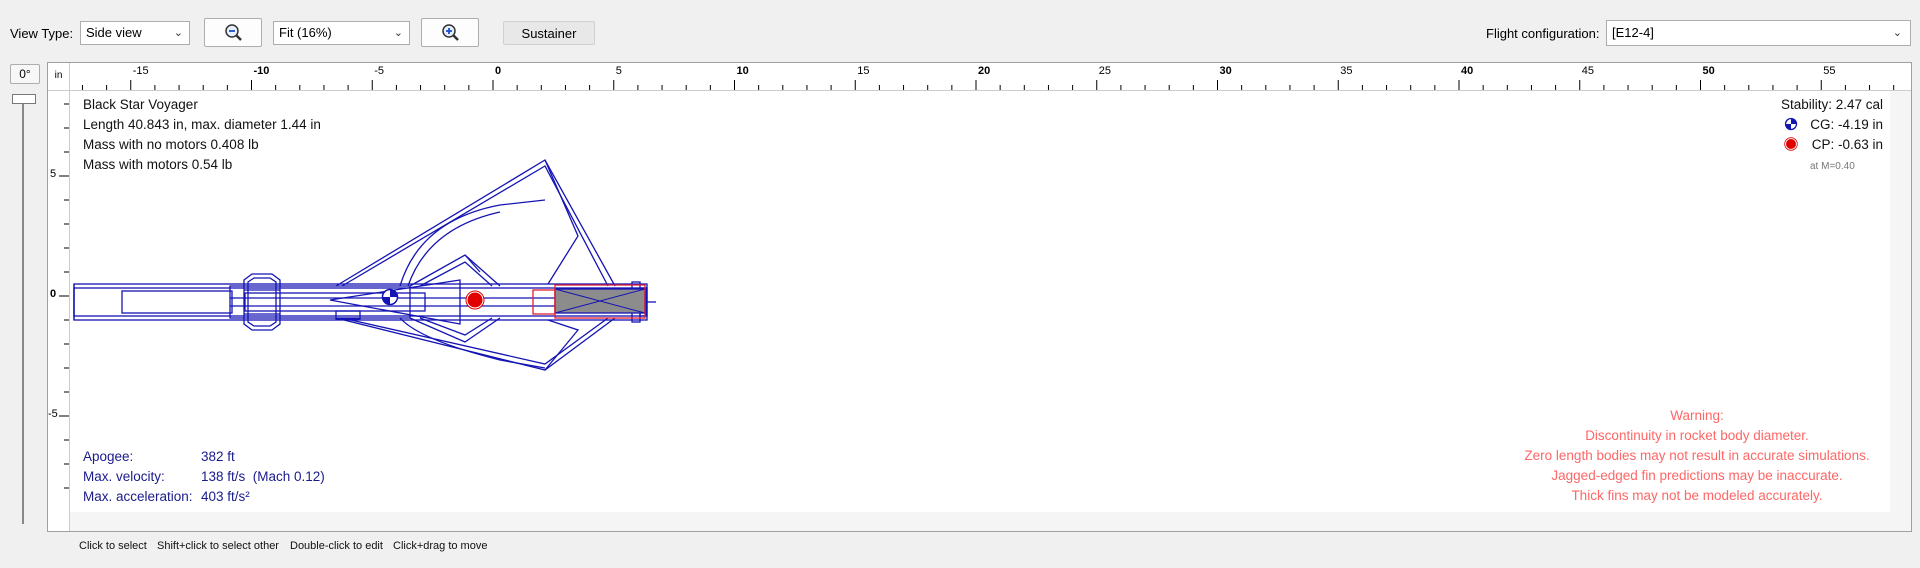 The width and height of the screenshot is (1920, 568). I want to click on apogee-label: Apogee:, so click(108, 456).